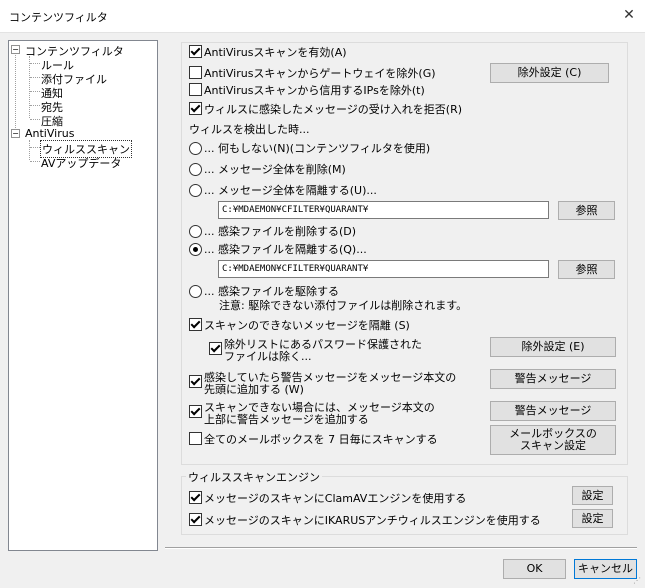 This screenshot has width=645, height=588. I want to click on browse-button-1: 参照, so click(586, 210).